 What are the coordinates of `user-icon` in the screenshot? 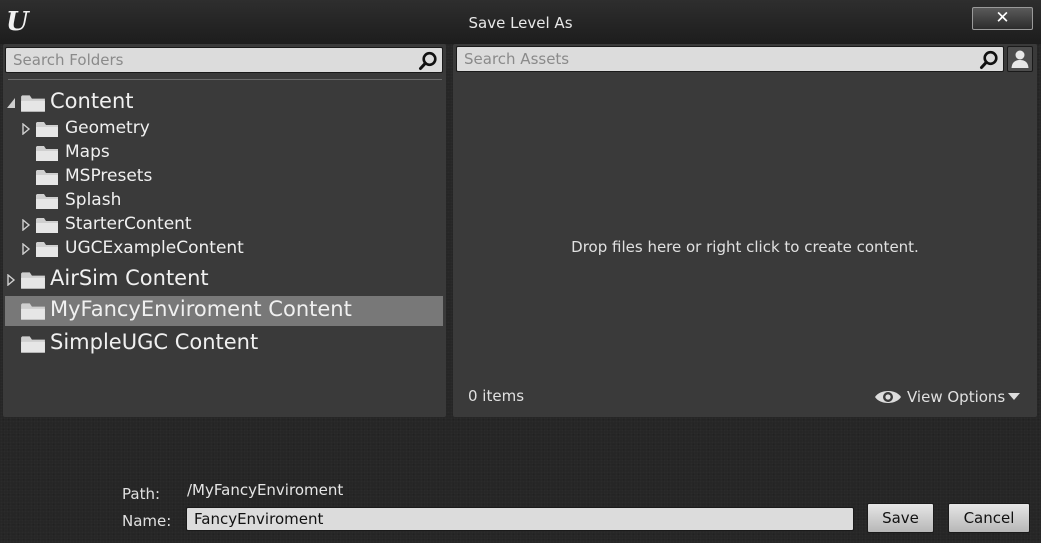 It's located at (1020, 59).